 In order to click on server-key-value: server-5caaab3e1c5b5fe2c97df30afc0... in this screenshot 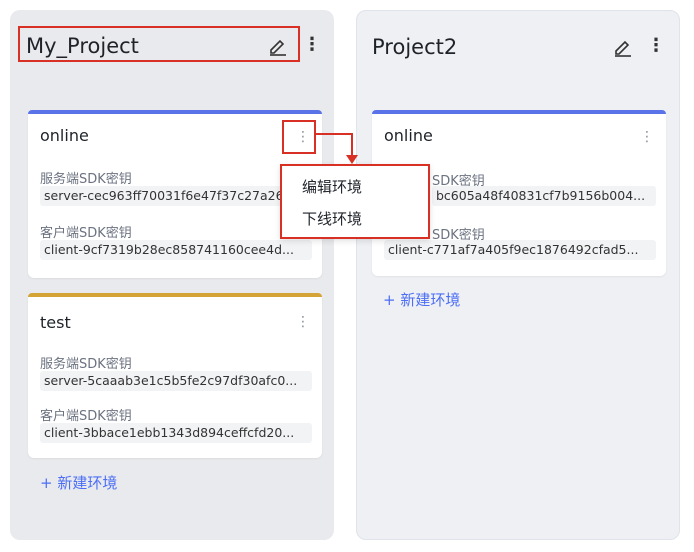, I will do `click(176, 381)`.